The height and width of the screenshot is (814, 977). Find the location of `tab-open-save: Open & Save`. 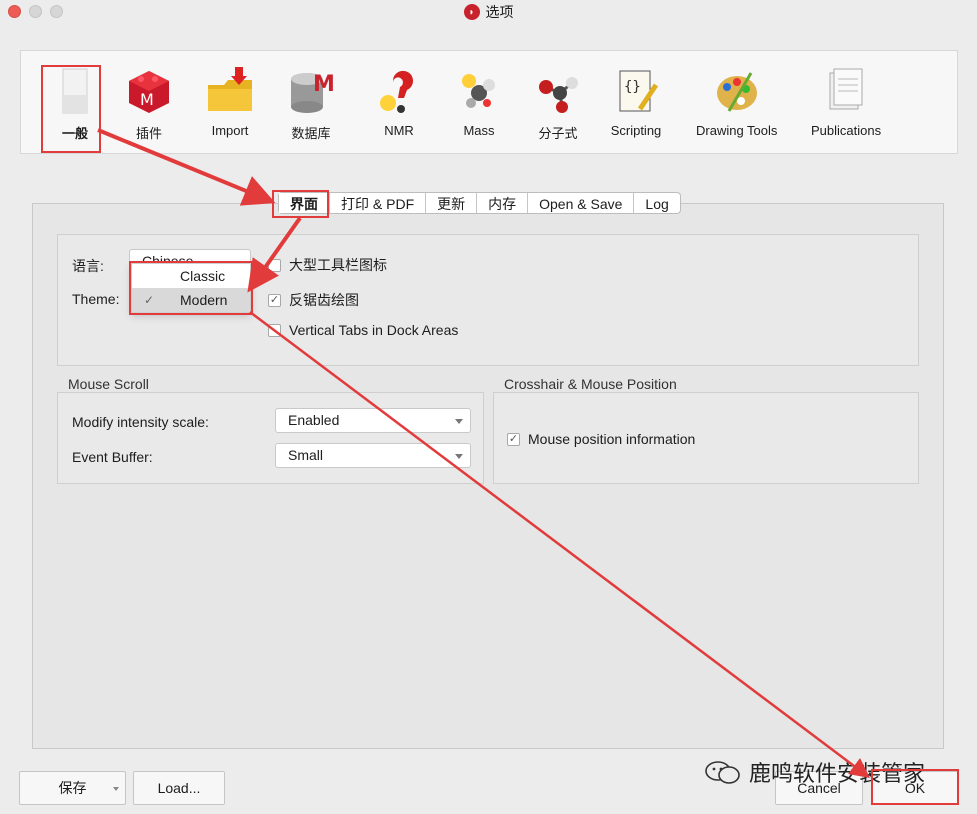

tab-open-save: Open & Save is located at coordinates (580, 203).